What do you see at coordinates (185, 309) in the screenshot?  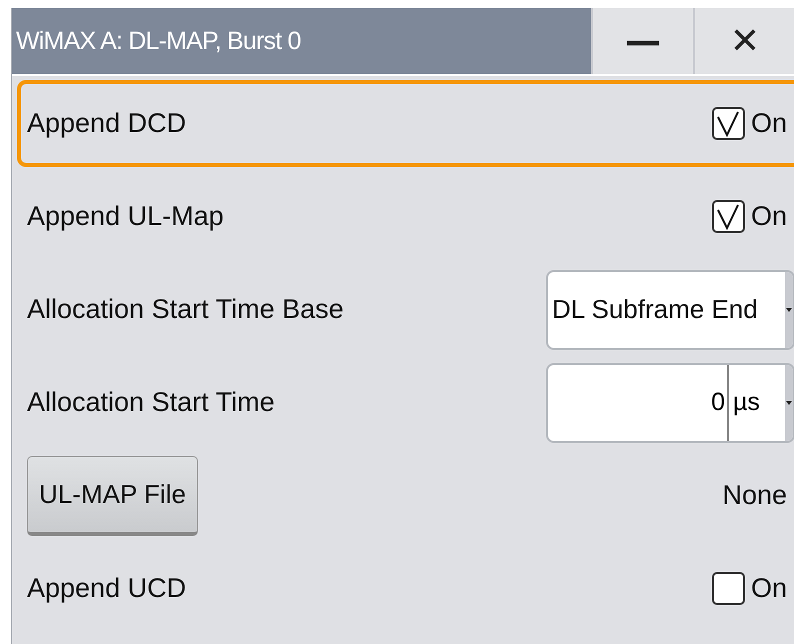 I see `setting-label: Allocation Start Time Base` at bounding box center [185, 309].